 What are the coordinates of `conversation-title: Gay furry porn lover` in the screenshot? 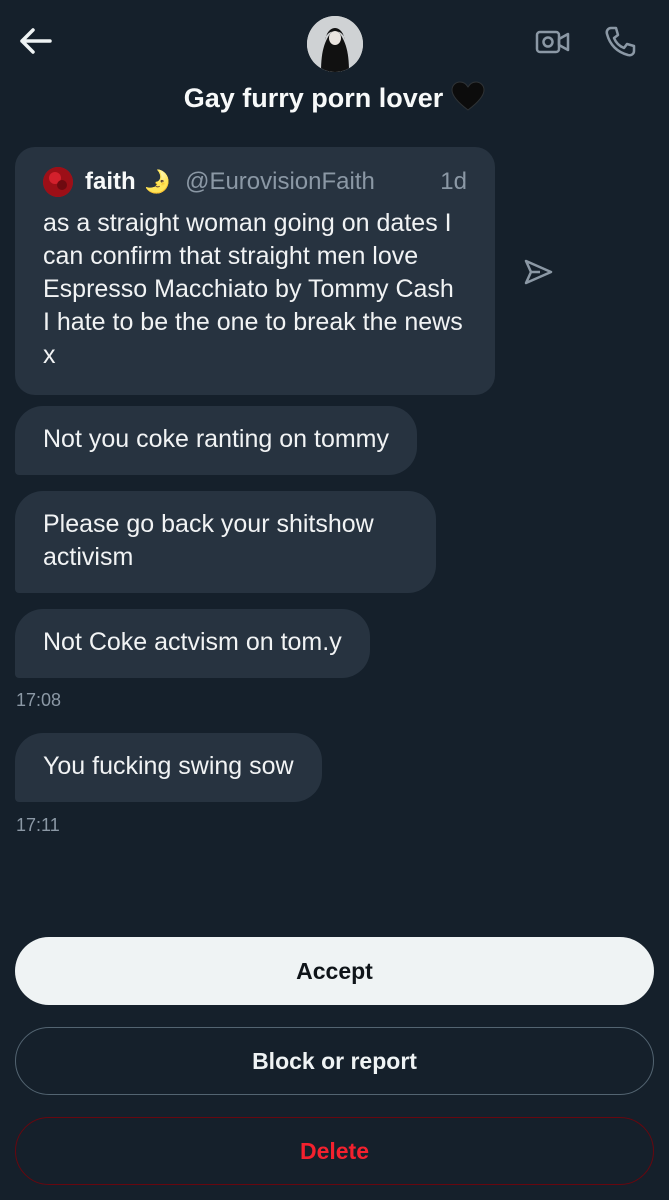 It's located at (334, 100).